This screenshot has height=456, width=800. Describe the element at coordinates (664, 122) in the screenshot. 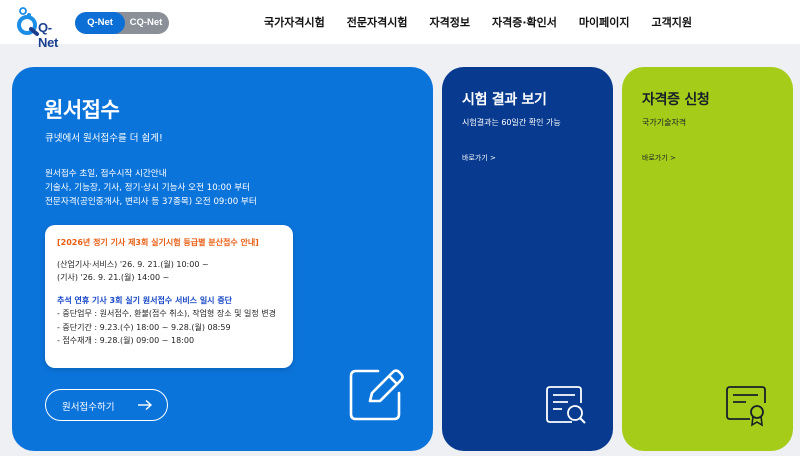

I see `certificate-subtitle: 국가기술자격` at that location.